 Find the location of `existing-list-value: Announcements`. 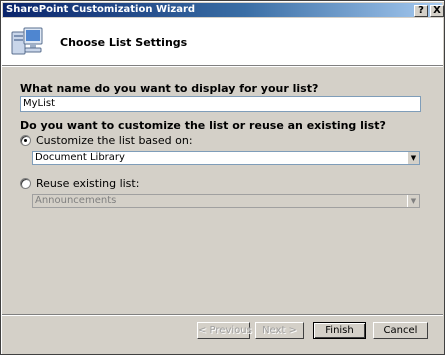

existing-list-value: Announcements is located at coordinates (76, 200).